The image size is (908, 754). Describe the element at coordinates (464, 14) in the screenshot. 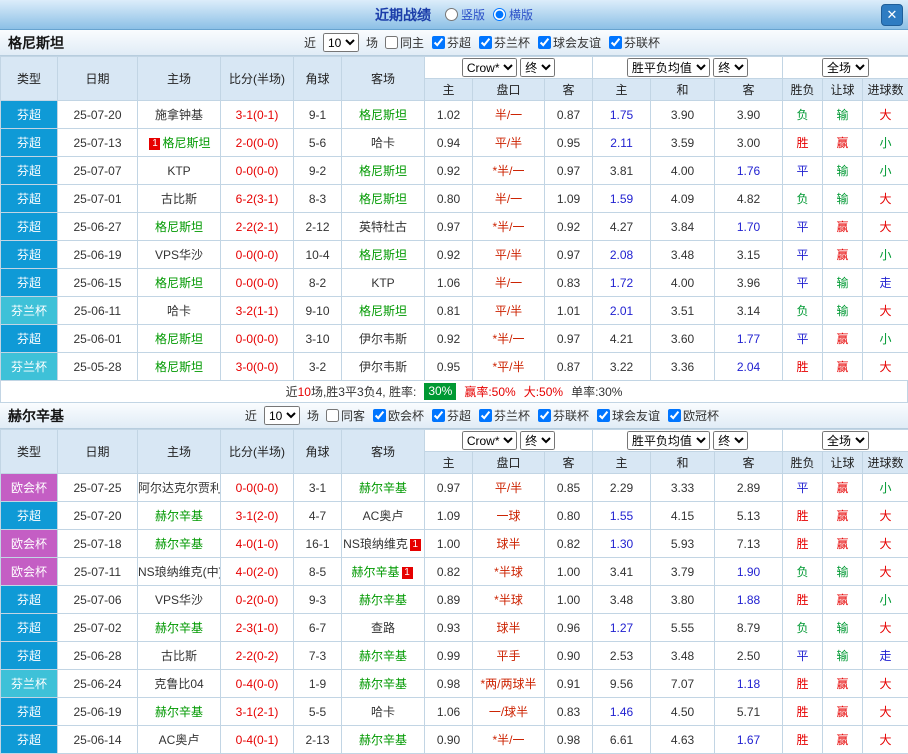

I see `vertical-layout-radio: 竖版` at that location.